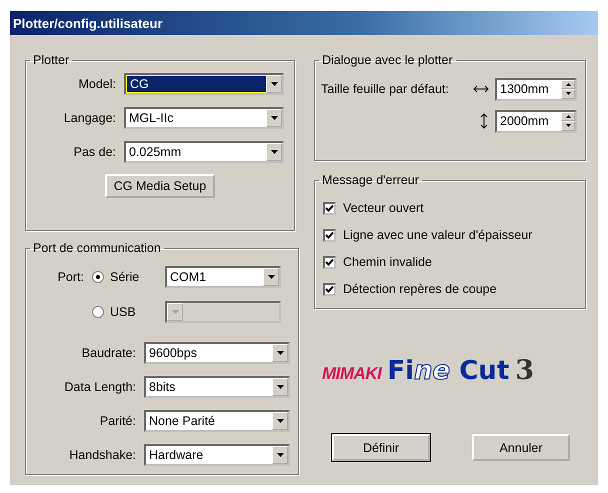 This screenshot has width=608, height=493. What do you see at coordinates (437, 235) in the screenshot?
I see `checkbox-label: Ligne avec une valeur d'épaisseur` at bounding box center [437, 235].